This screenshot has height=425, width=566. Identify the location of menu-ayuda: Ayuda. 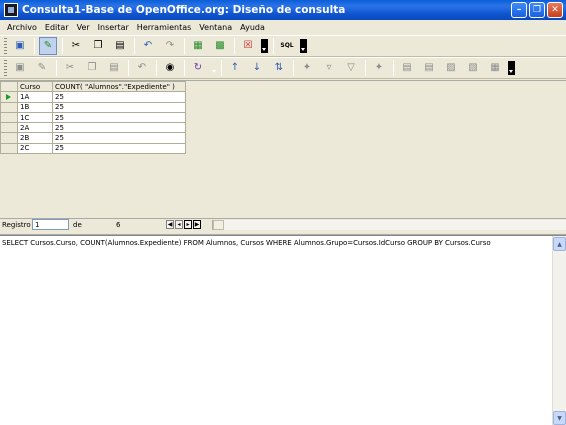
(252, 27).